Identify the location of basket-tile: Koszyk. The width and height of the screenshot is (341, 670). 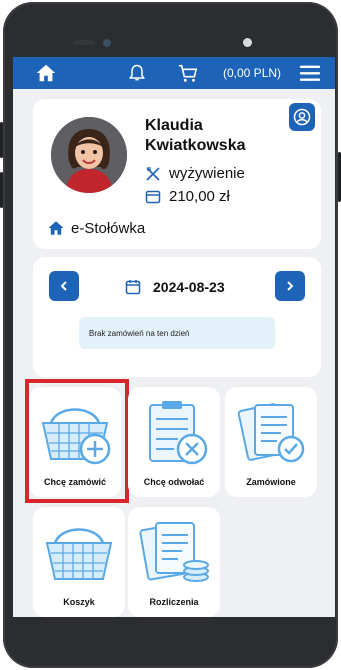
(79, 562).